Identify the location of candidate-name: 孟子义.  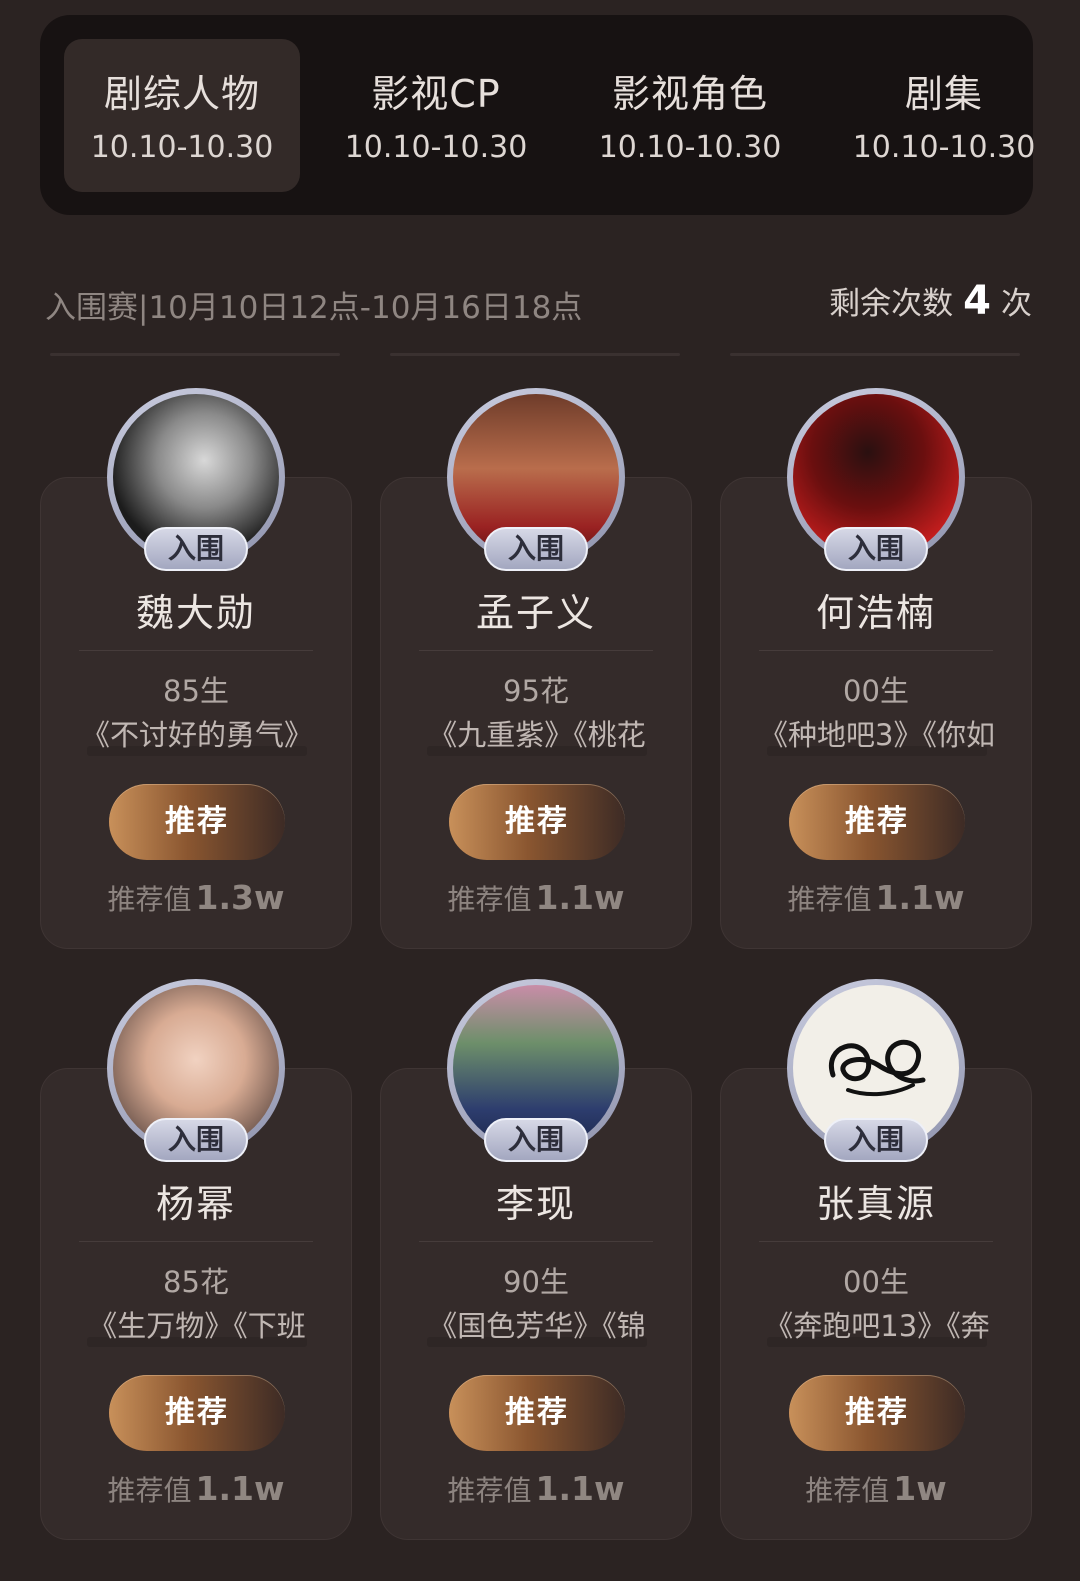
(535, 613).